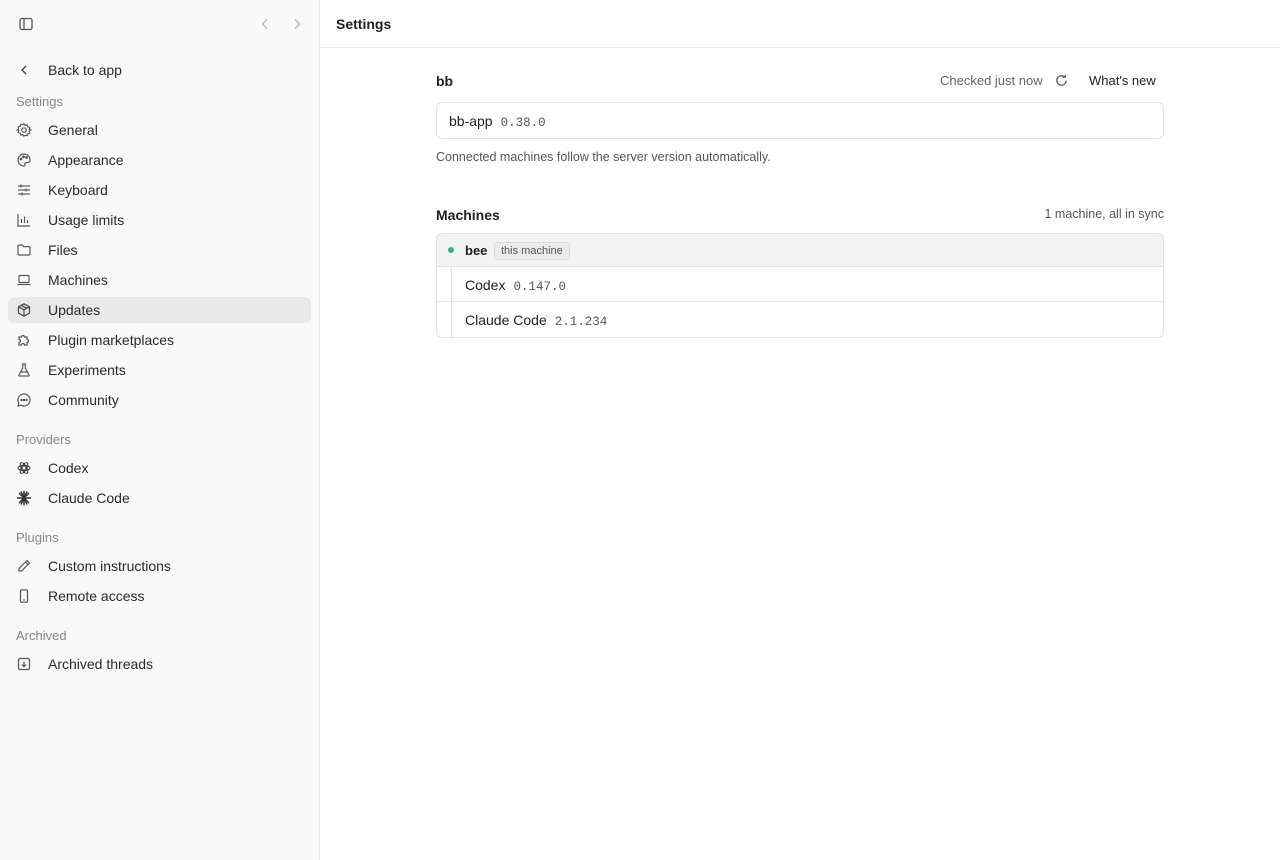  What do you see at coordinates (991, 80) in the screenshot?
I see `update-status-text: Checked just now` at bounding box center [991, 80].